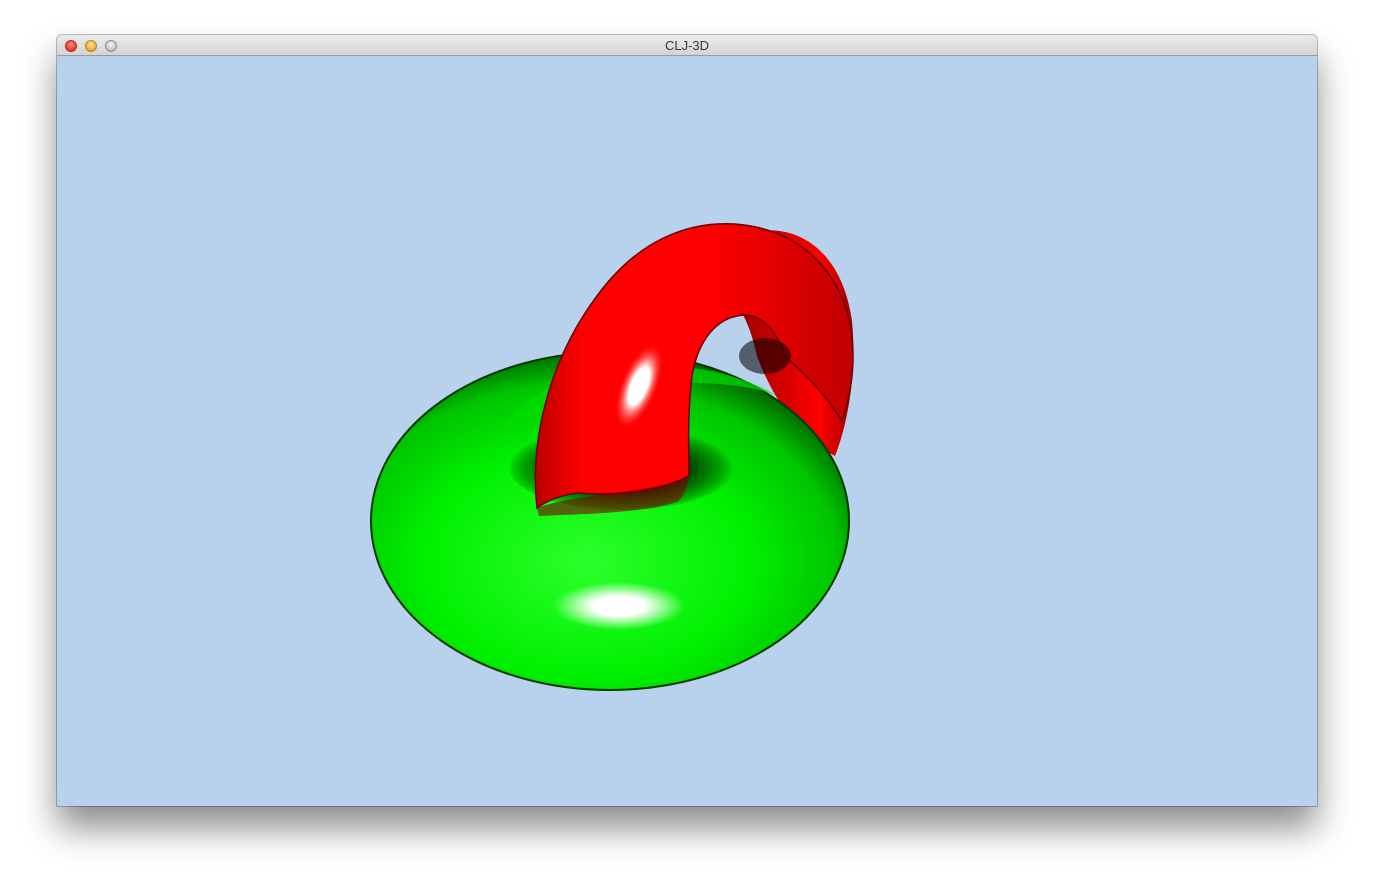 The width and height of the screenshot is (1374, 886). I want to click on window-title: CLJ-3D, so click(687, 45).